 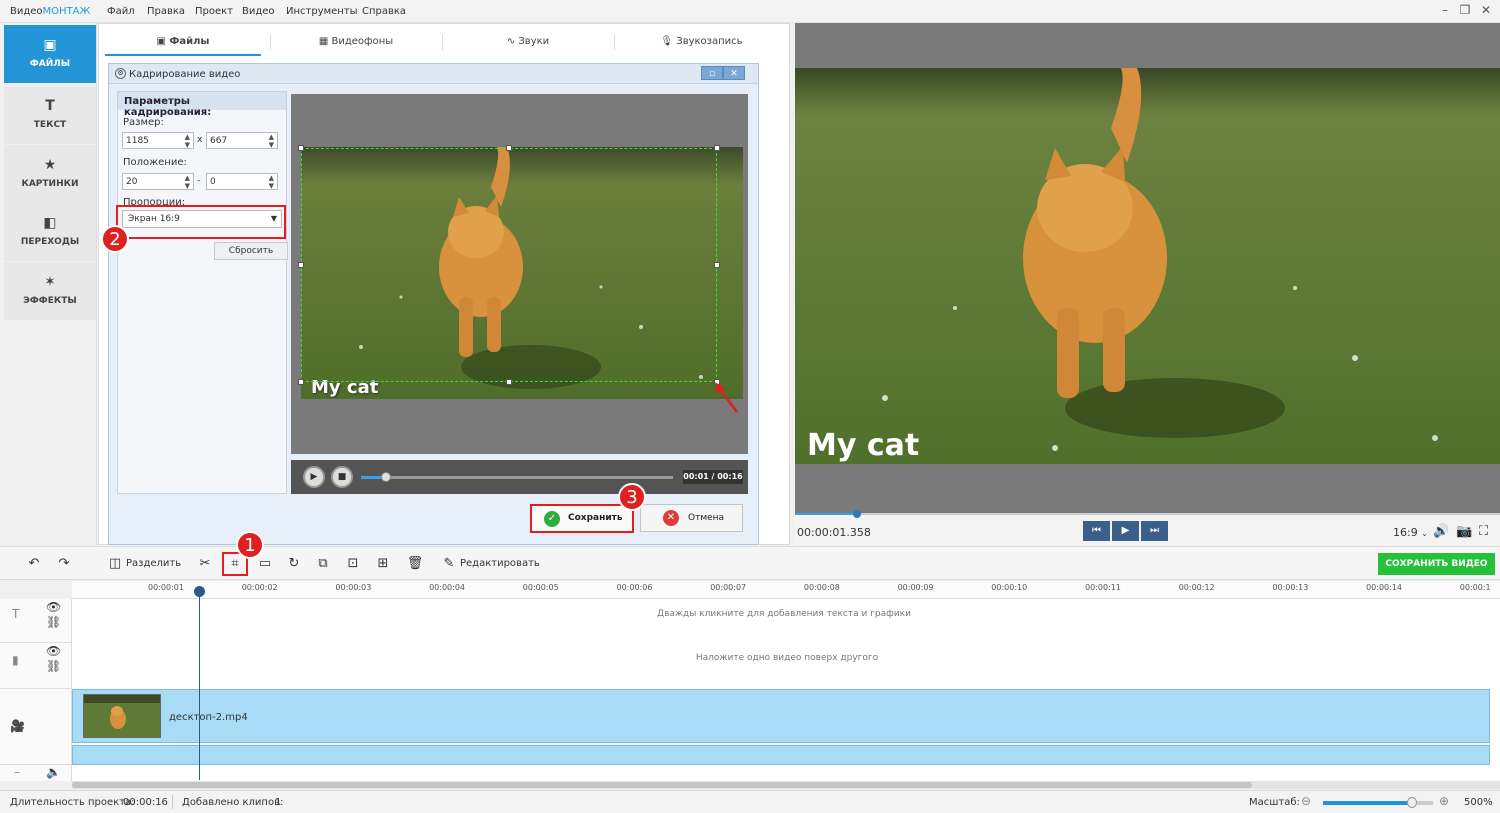 What do you see at coordinates (121, 11) in the screenshot?
I see `menu-file: Файл` at bounding box center [121, 11].